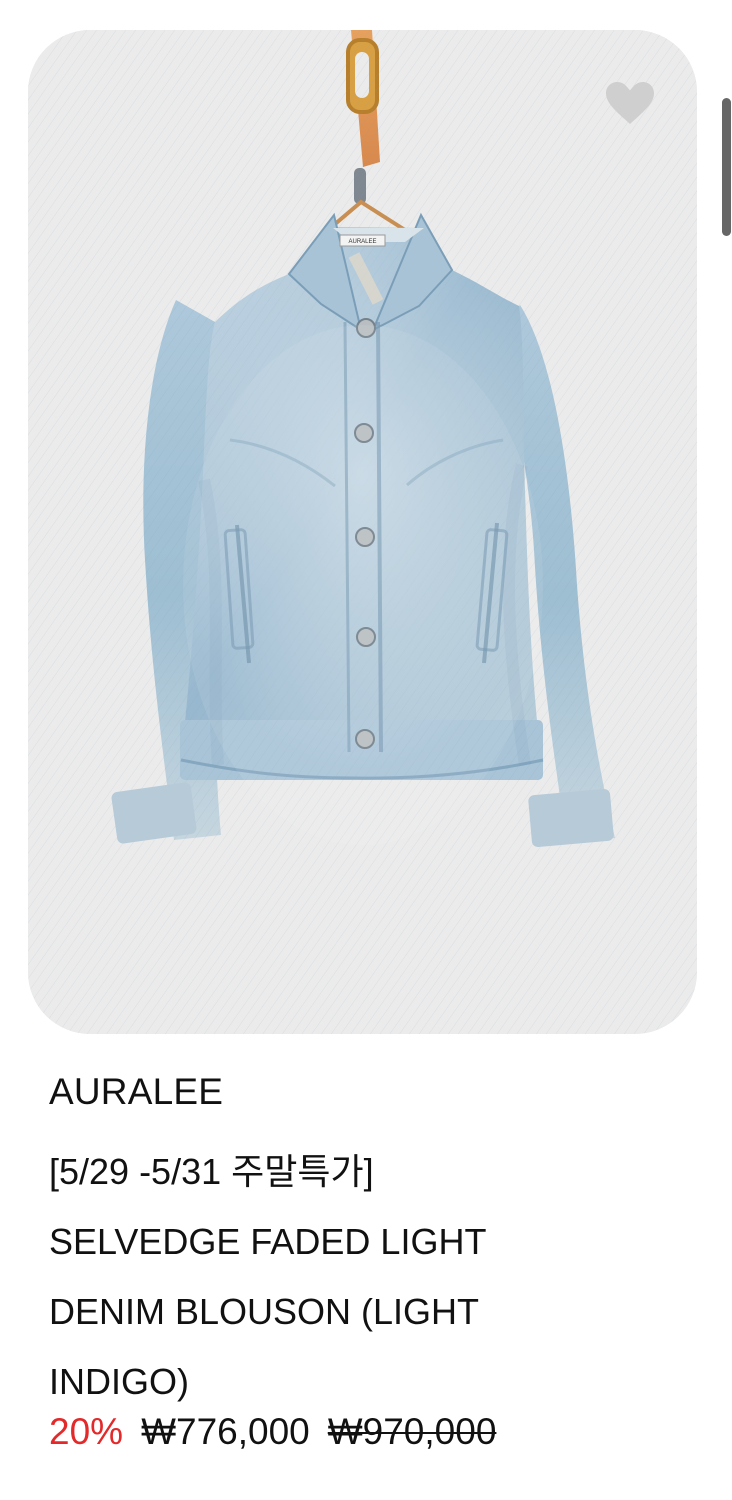 The width and height of the screenshot is (732, 1500). Describe the element at coordinates (339, 1382) in the screenshot. I see `product-name-line: INDIGO)` at that location.